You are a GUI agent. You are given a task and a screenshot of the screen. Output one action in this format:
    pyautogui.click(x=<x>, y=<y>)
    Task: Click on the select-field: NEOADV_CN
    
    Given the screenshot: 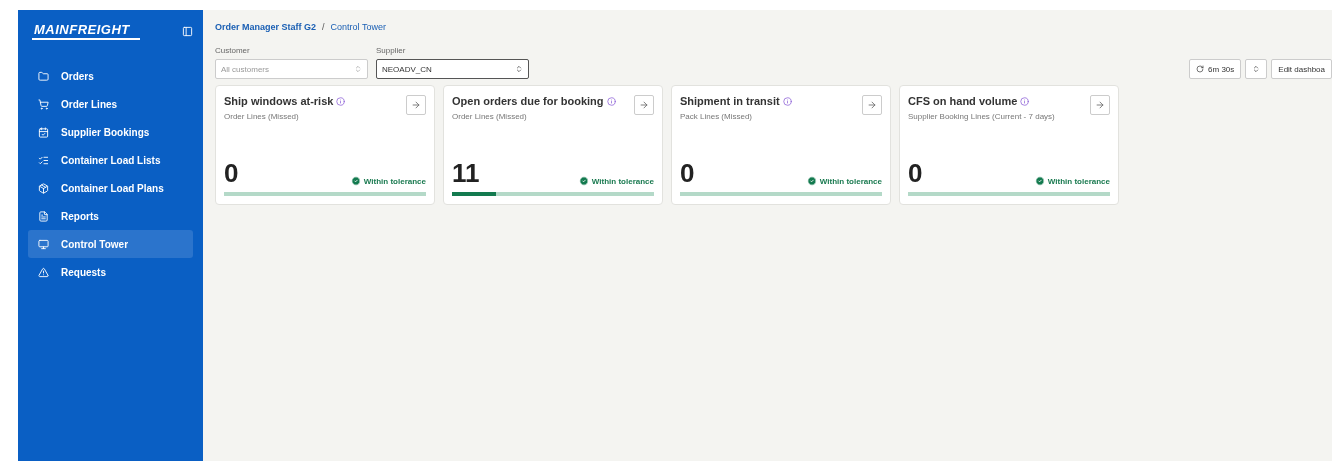 What is the action you would take?
    pyautogui.click(x=452, y=69)
    